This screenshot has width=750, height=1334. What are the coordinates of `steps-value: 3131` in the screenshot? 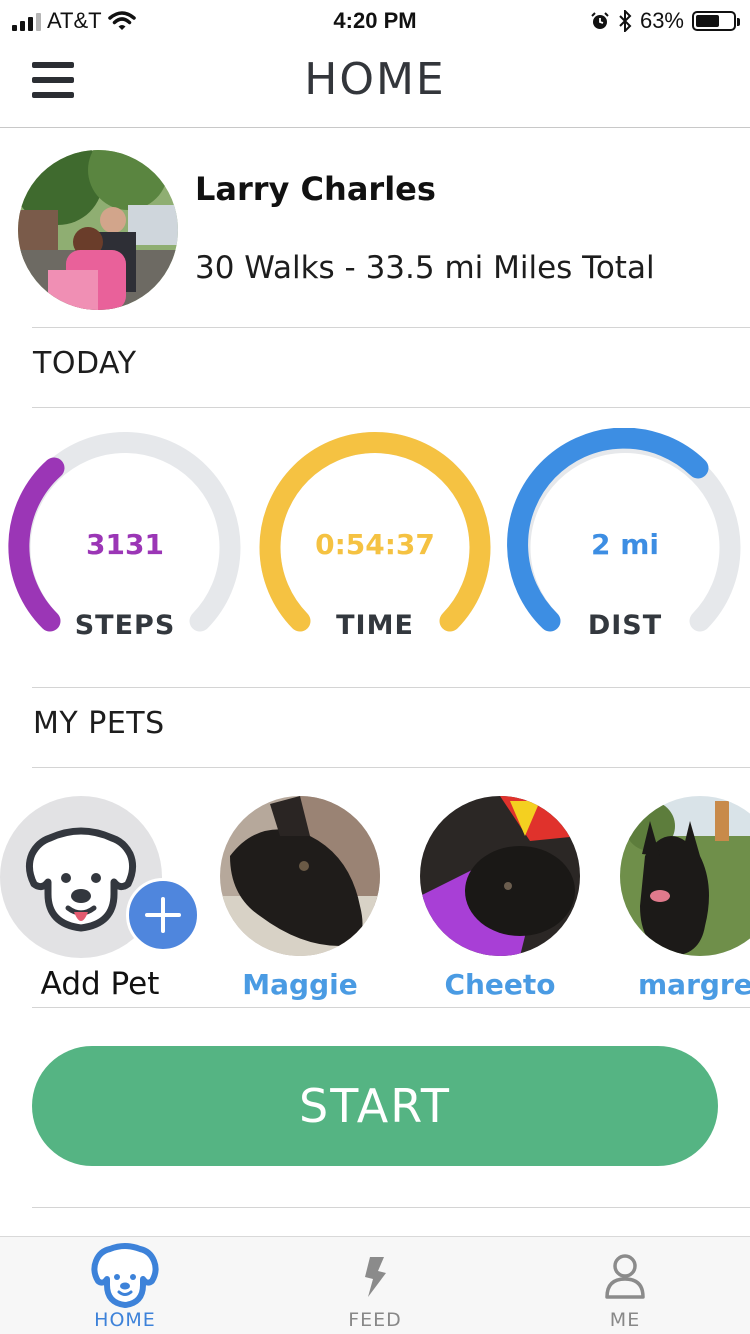 It's located at (125, 544).